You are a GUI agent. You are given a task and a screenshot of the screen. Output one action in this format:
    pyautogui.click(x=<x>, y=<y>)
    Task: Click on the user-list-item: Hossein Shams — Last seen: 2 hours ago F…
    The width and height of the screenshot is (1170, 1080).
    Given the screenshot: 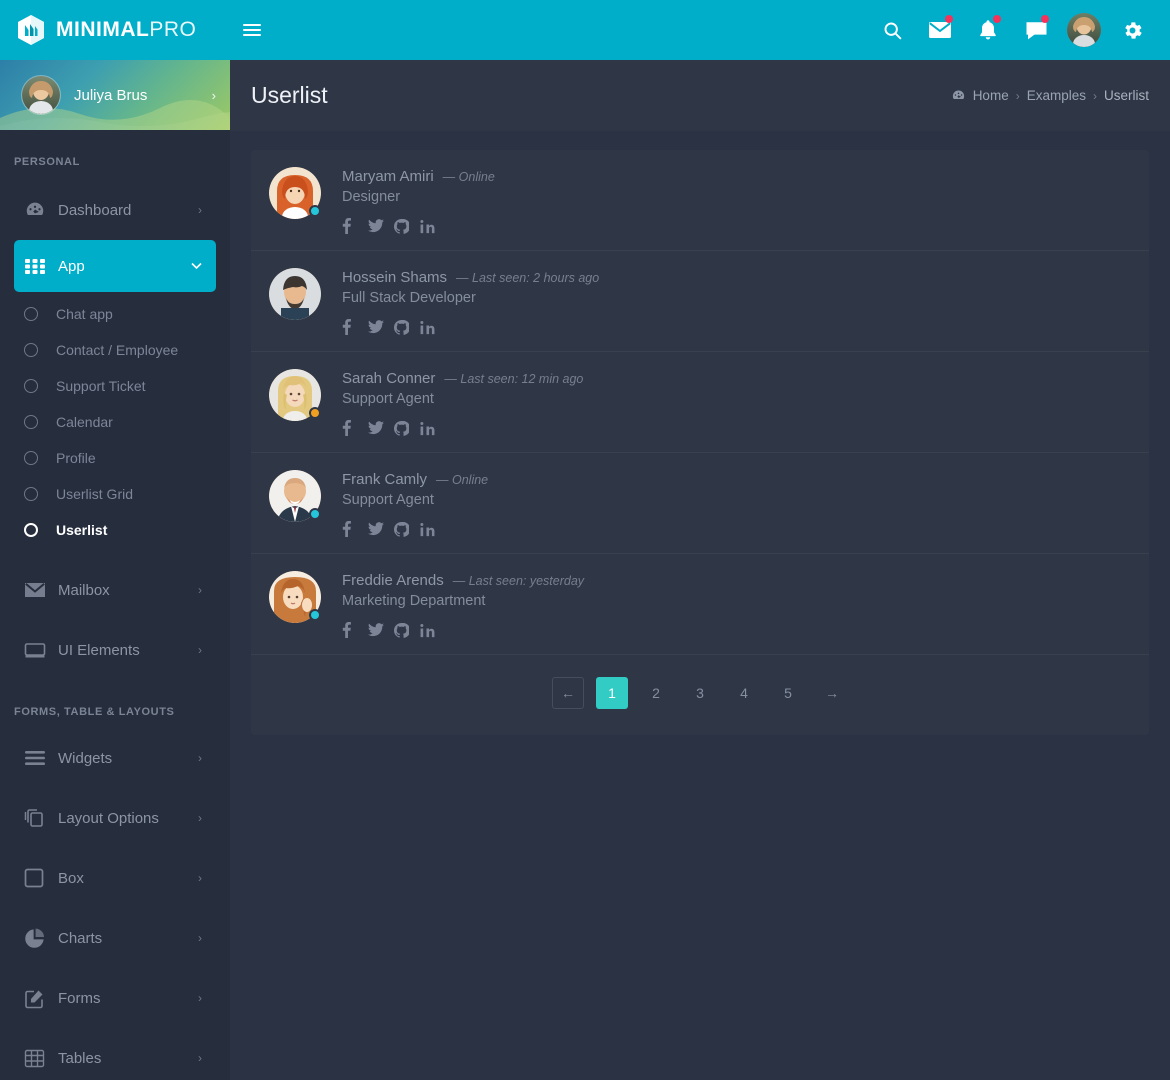 What is the action you would take?
    pyautogui.click(x=700, y=301)
    